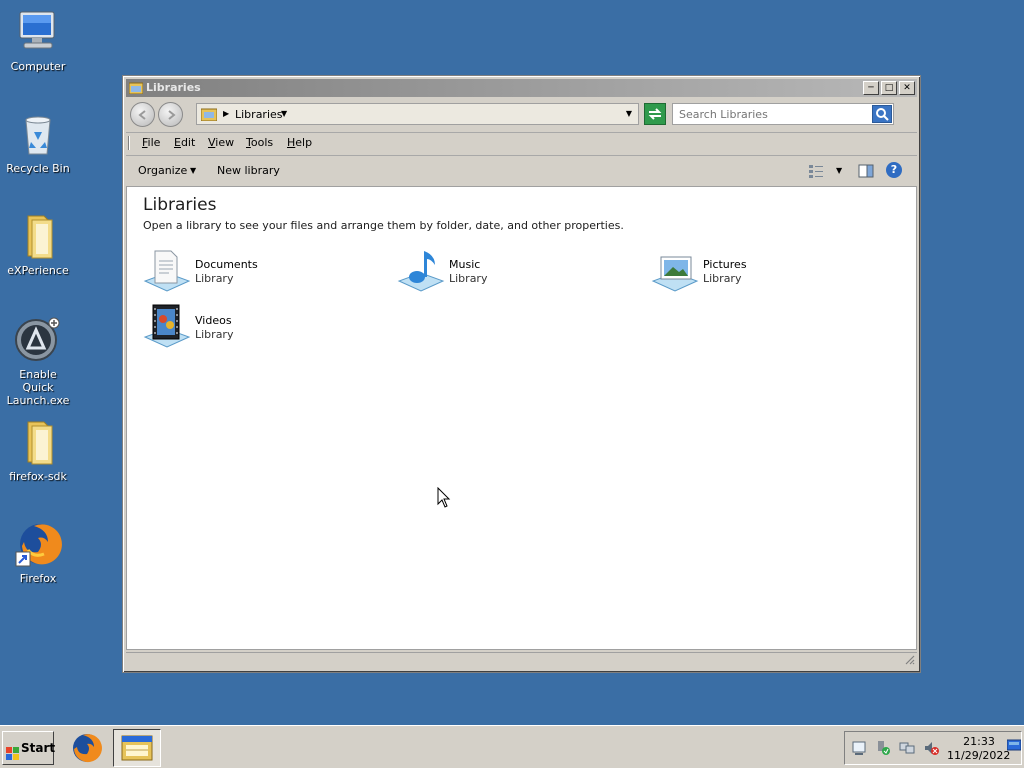  I want to click on menu-view: View, so click(221, 142).